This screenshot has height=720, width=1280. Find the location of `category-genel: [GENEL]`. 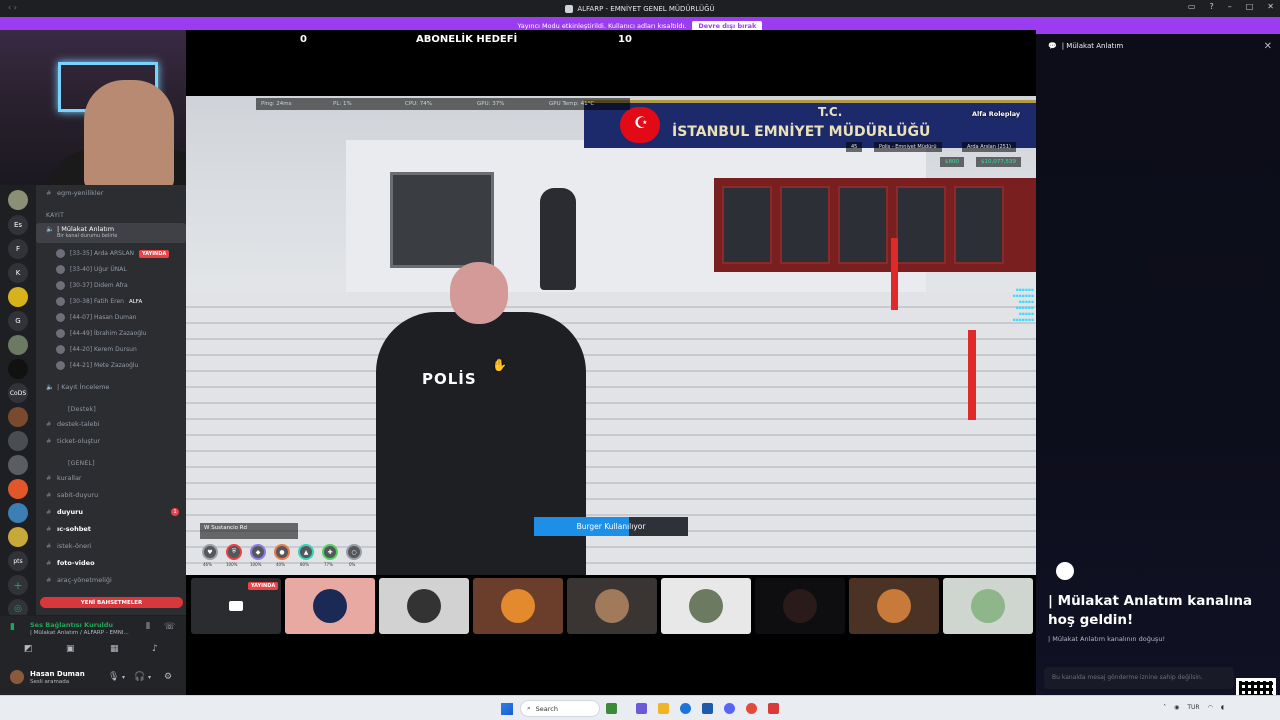

category-genel: [GENEL] is located at coordinates (81, 463).